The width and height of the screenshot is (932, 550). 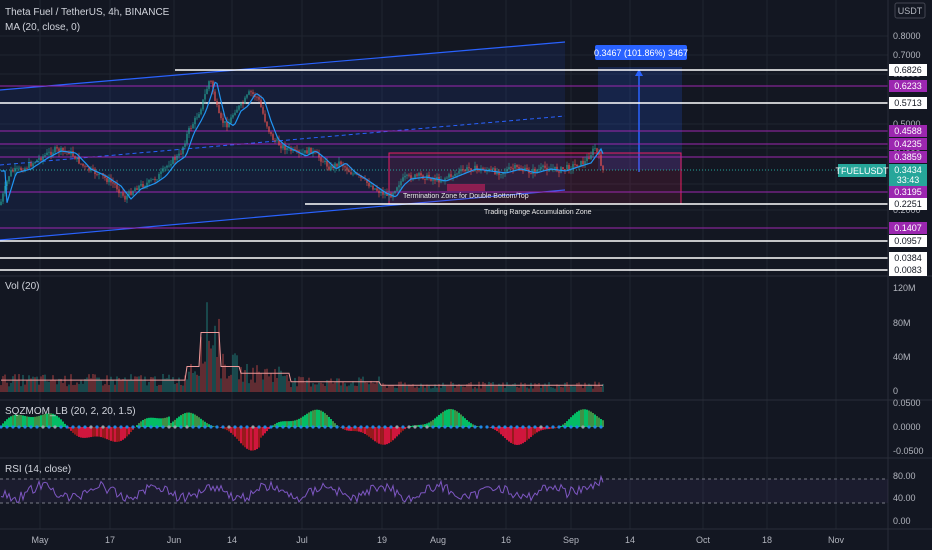 What do you see at coordinates (38, 469) in the screenshot?
I see `rsi-legend: RSI (14, close)` at bounding box center [38, 469].